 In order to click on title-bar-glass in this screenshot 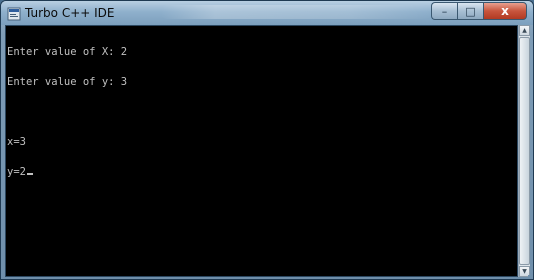, I will do `click(296, 12)`.